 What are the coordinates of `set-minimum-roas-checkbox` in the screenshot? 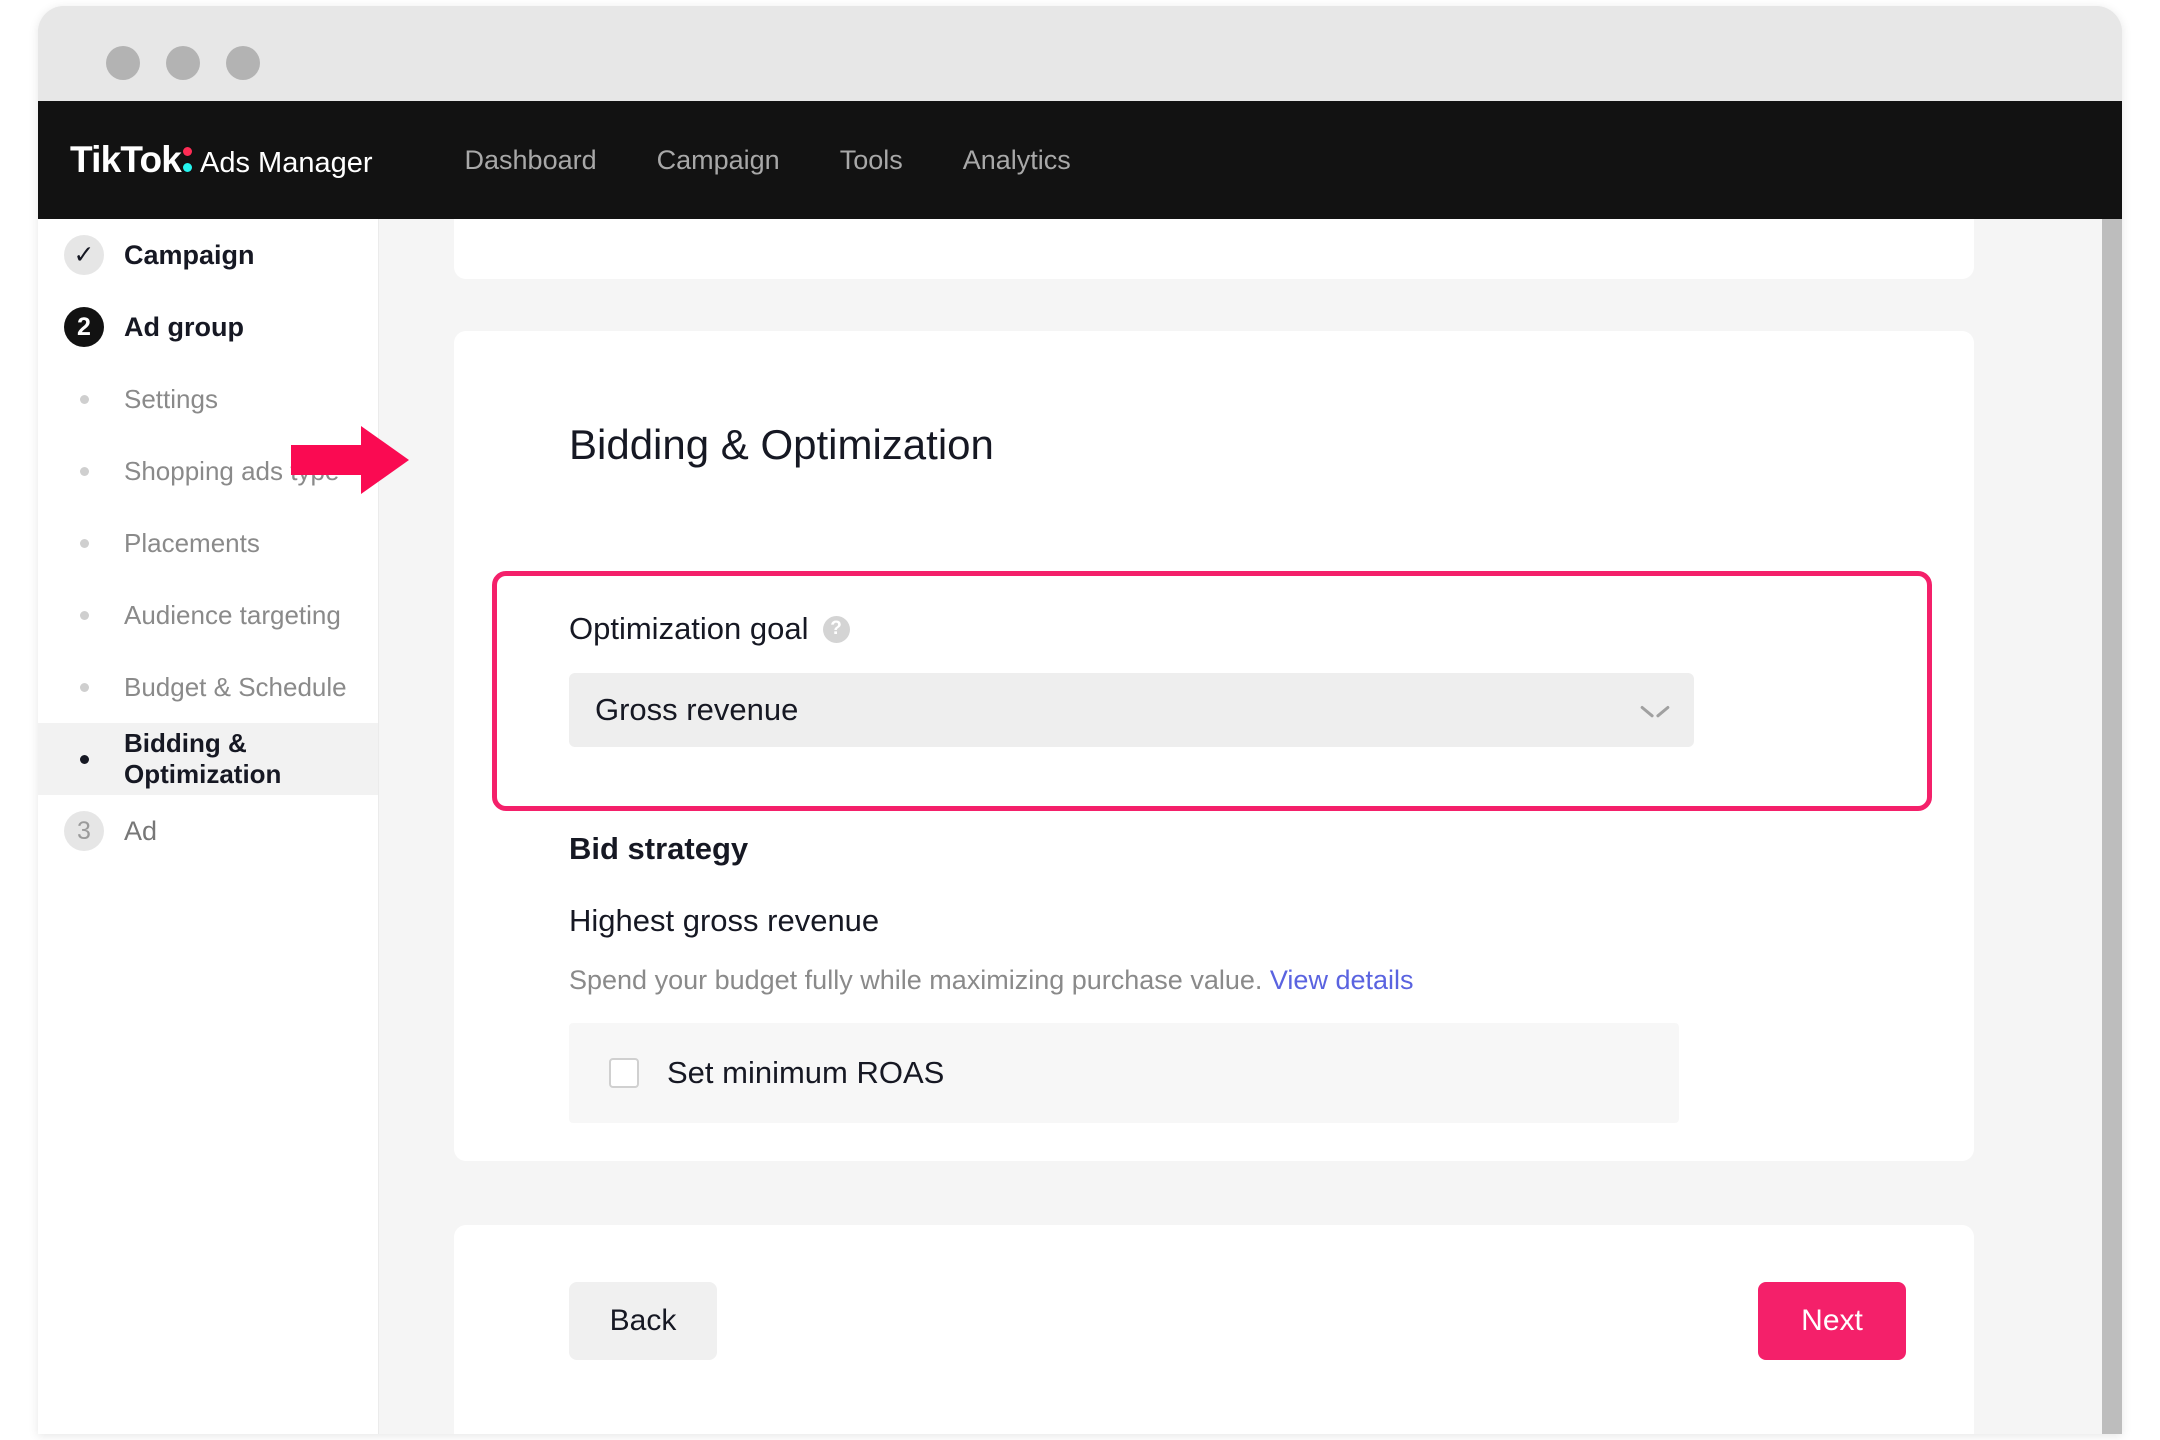 It's located at (624, 1073).